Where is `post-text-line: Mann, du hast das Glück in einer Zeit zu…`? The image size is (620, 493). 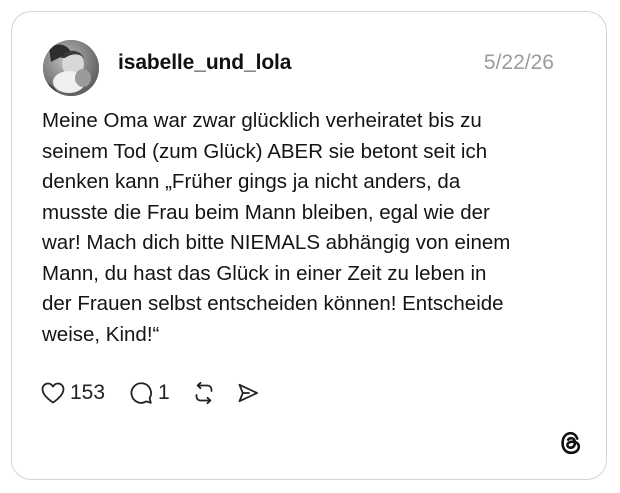 post-text-line: Mann, du hast das Glück in einer Zeit zu… is located at coordinates (264, 273).